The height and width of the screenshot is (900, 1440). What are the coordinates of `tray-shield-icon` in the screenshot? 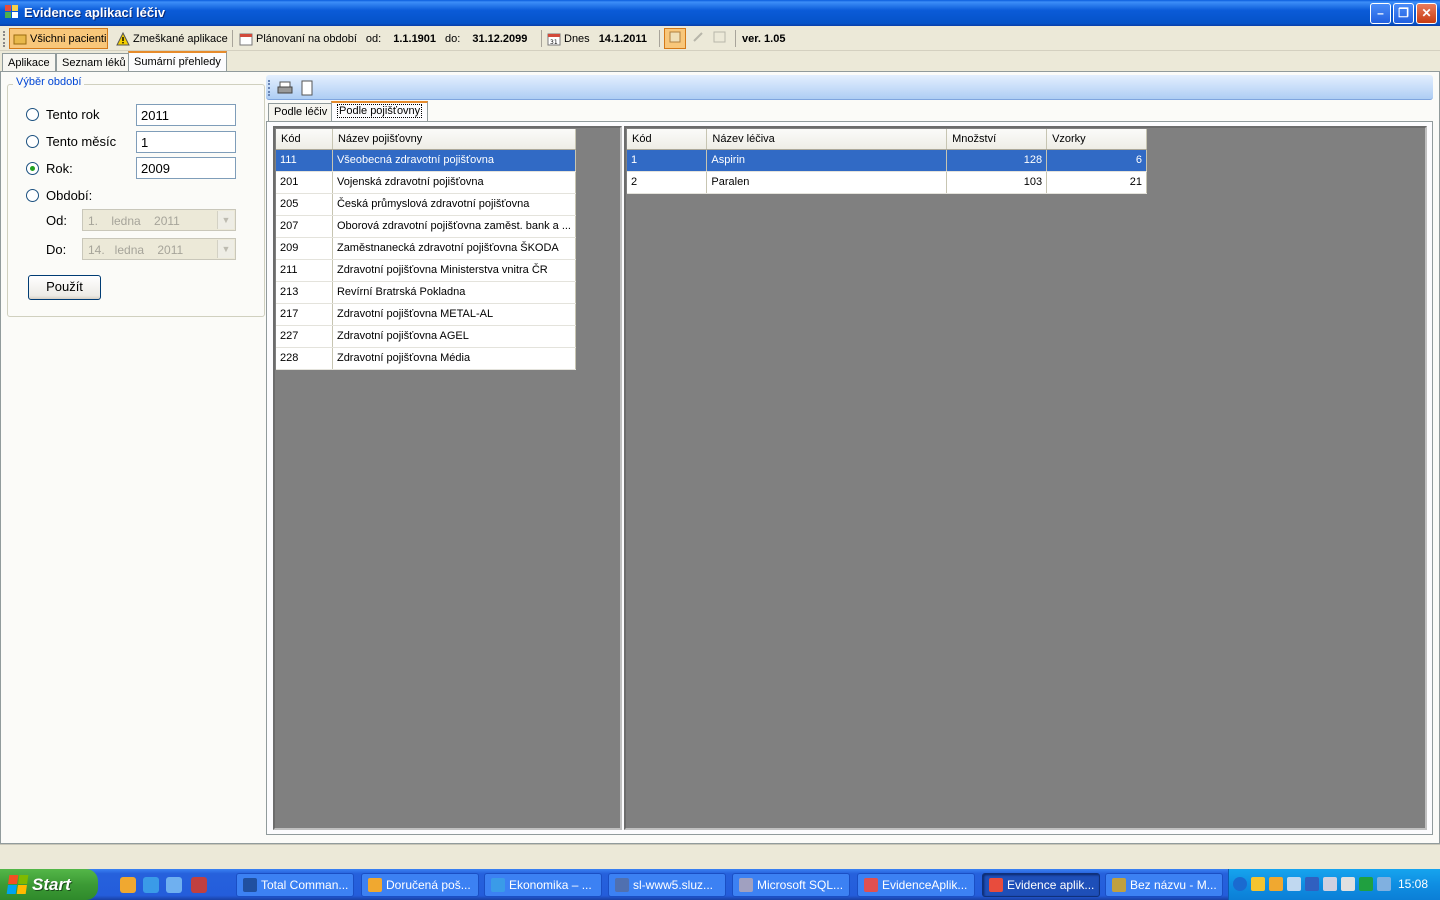 It's located at (1258, 884).